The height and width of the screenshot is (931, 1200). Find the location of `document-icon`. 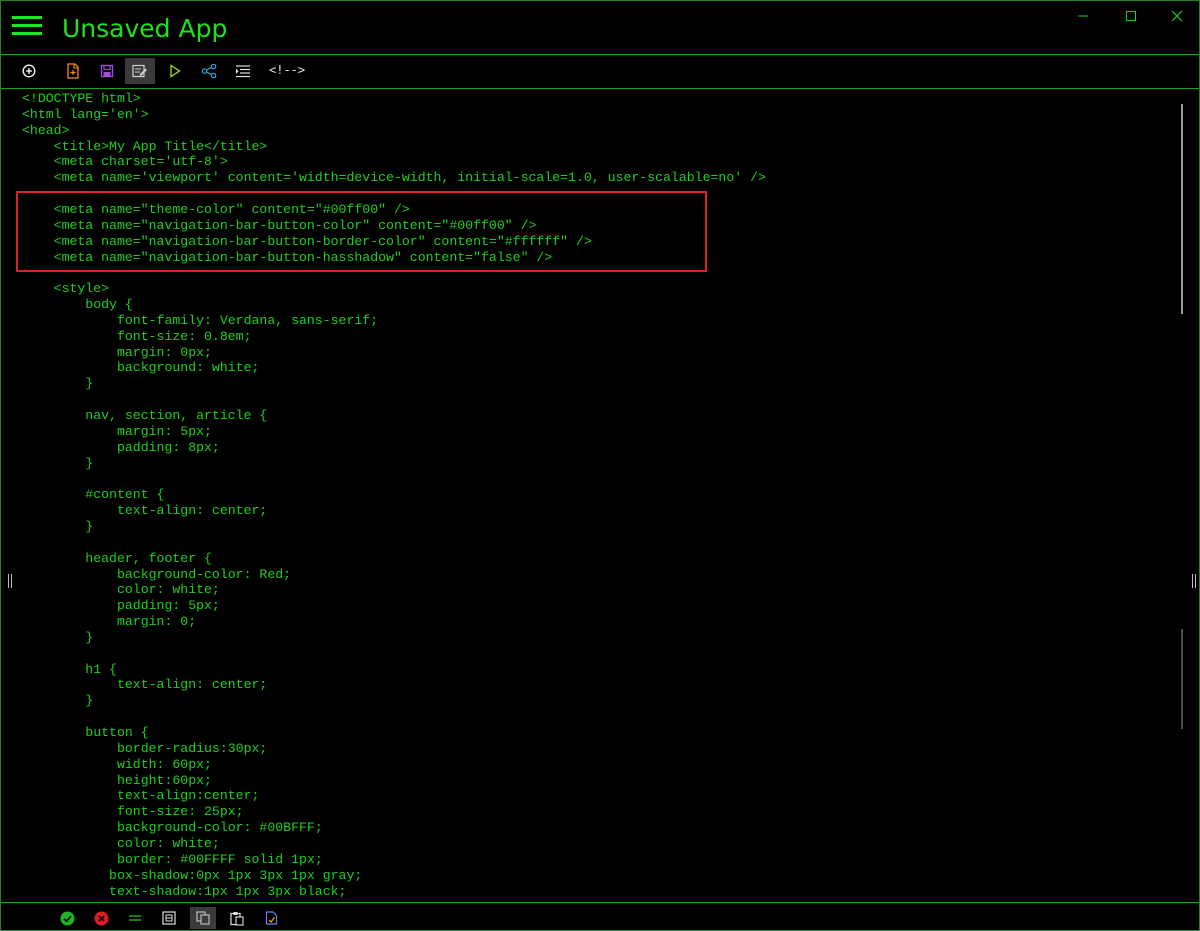

document-icon is located at coordinates (271, 918).